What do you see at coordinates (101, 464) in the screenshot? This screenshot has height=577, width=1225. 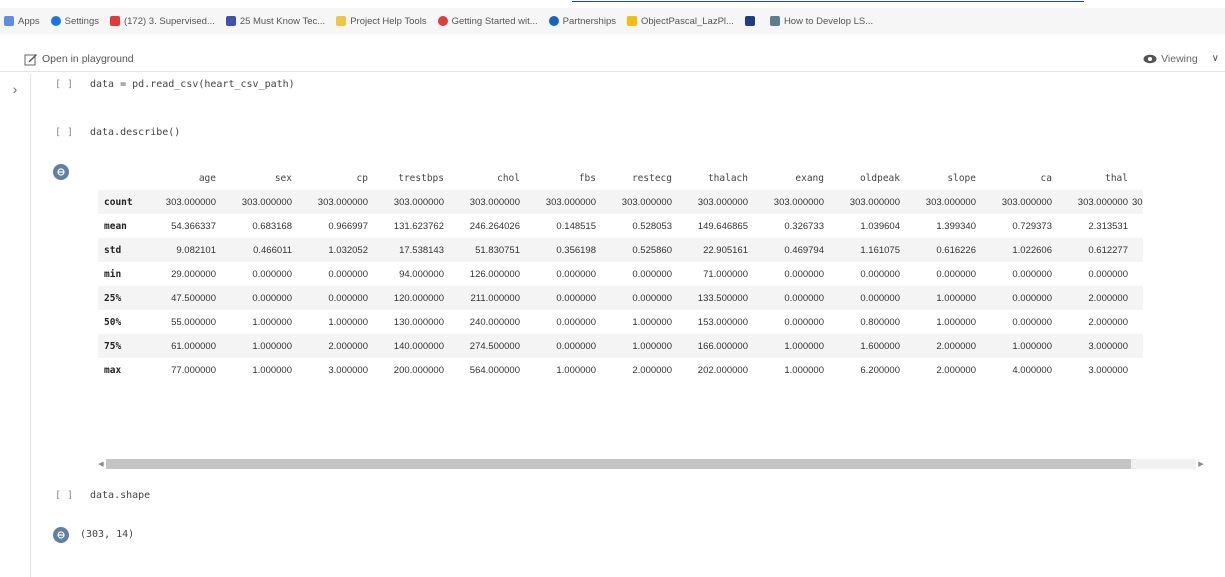 I see `scroll-left-icon: ◀` at bounding box center [101, 464].